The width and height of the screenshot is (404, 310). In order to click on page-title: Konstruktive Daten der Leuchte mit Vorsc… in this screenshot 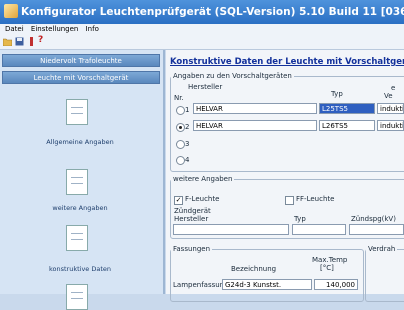, I will do `click(287, 62)`.